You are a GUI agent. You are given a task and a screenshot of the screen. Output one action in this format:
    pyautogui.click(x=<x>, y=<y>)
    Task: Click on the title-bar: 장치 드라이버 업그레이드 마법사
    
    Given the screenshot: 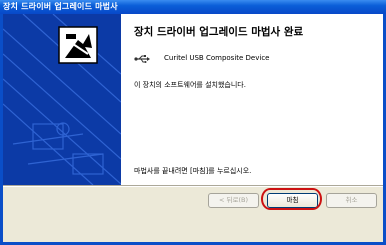 What is the action you would take?
    pyautogui.click(x=193, y=7)
    